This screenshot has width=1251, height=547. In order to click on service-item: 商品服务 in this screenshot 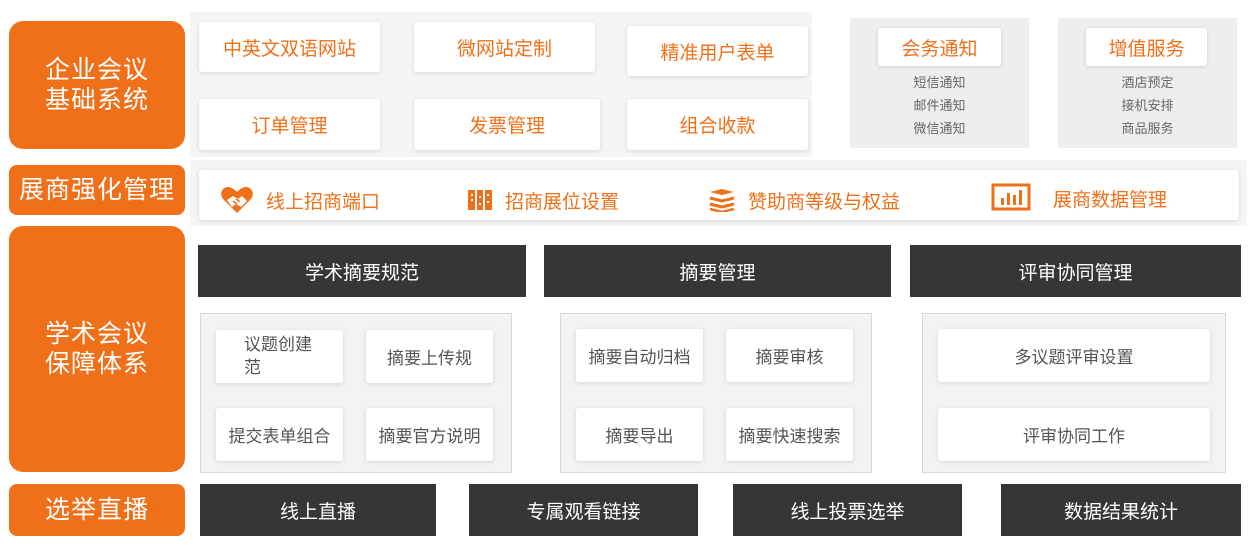, I will do `click(1147, 129)`.